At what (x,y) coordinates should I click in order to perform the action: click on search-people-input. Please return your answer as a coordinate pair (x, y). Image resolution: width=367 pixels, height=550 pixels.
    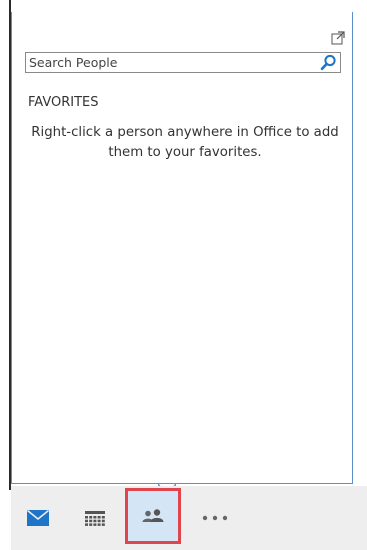
    Looking at the image, I should click on (172, 62).